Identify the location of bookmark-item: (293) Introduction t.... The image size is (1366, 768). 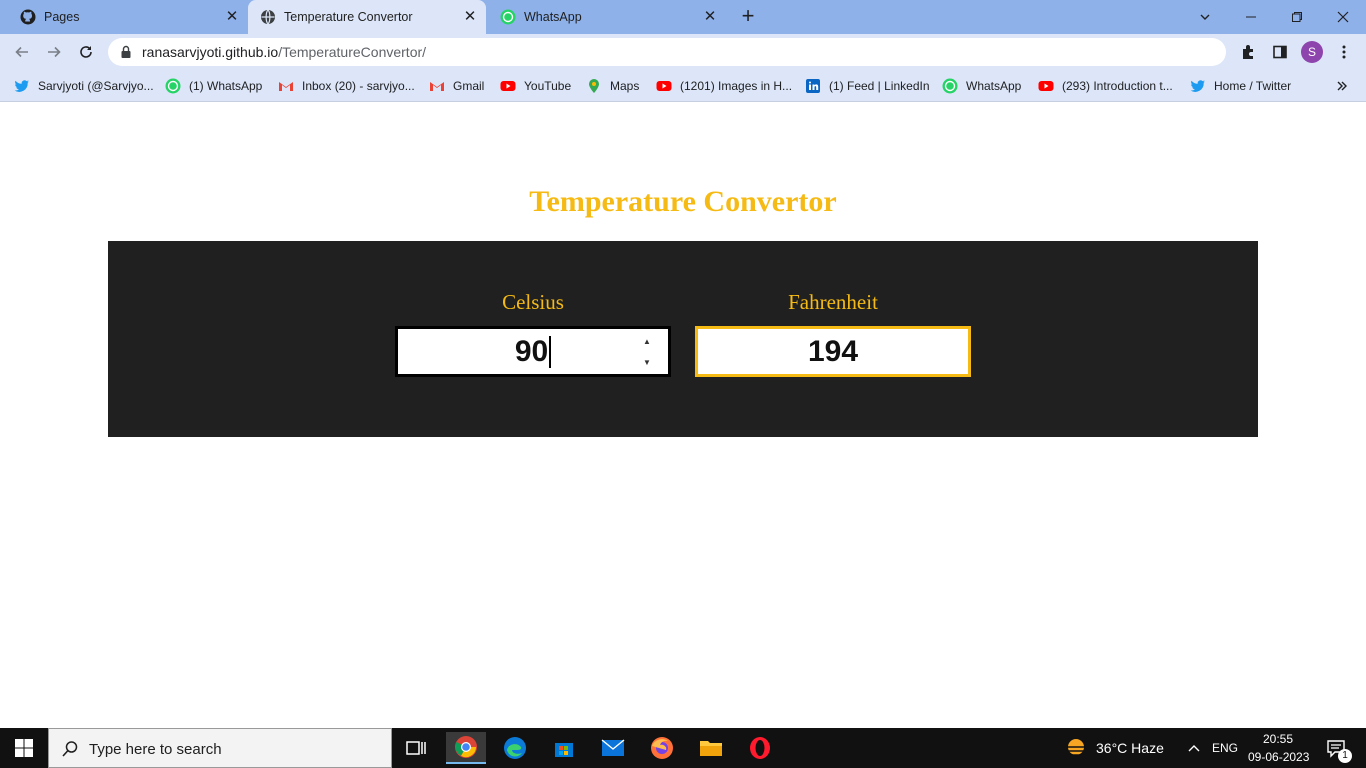
(1105, 86).